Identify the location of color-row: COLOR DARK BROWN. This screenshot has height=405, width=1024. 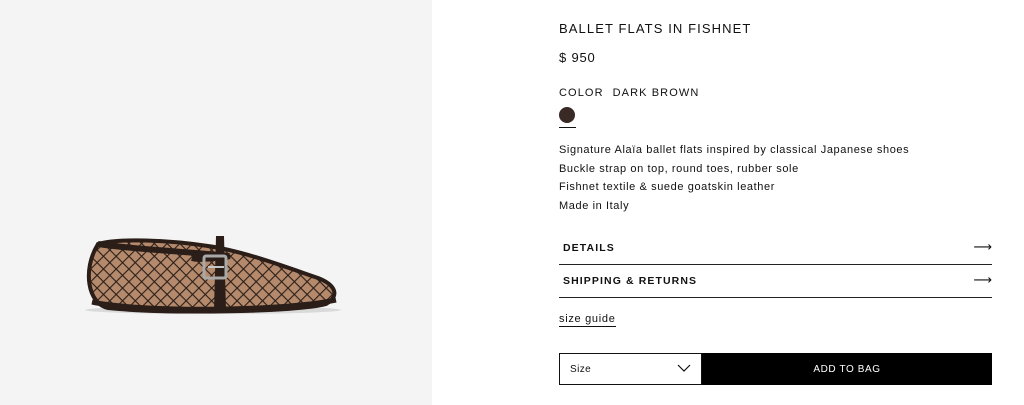
(629, 93).